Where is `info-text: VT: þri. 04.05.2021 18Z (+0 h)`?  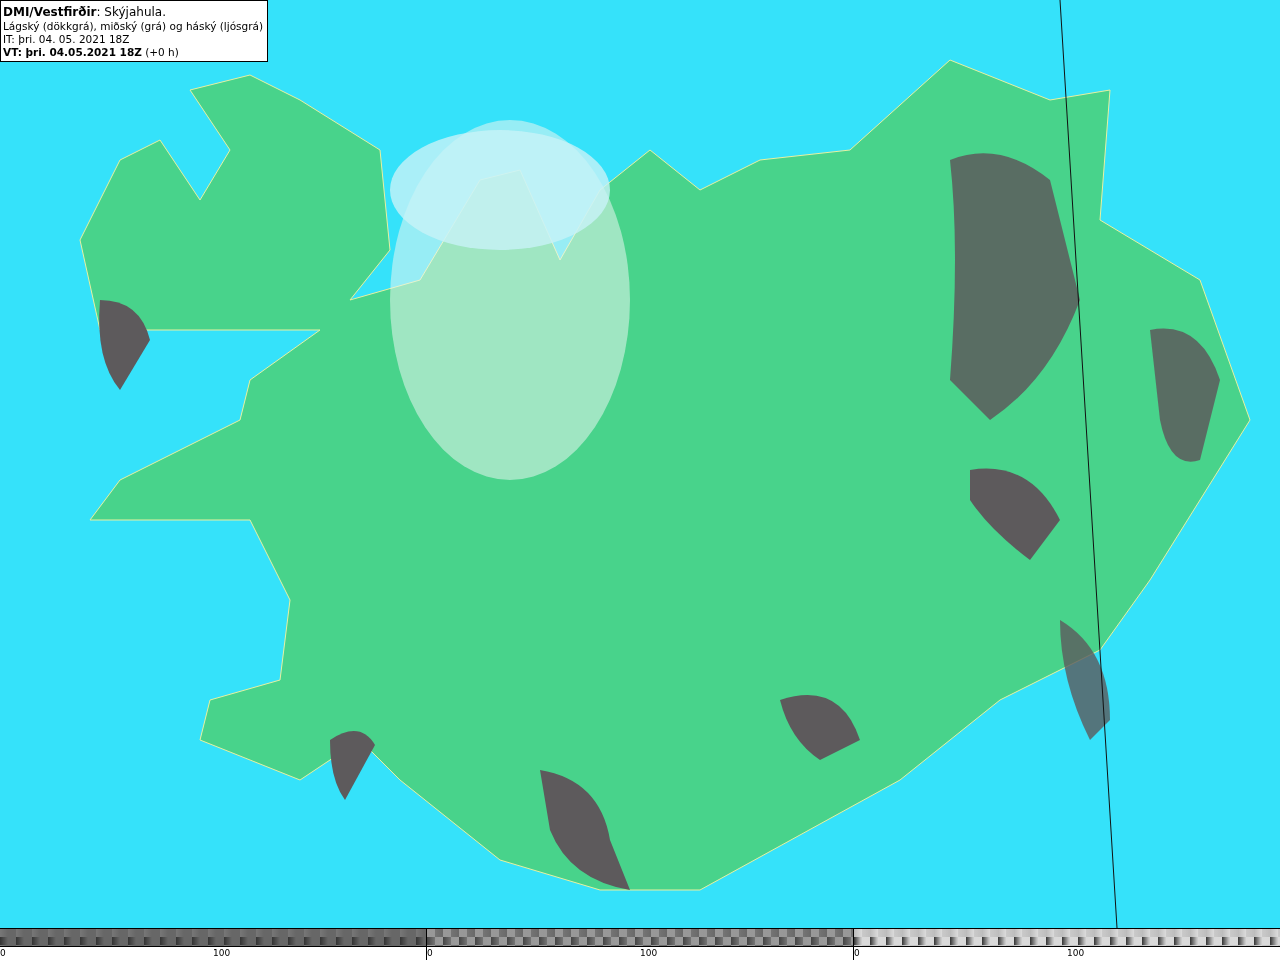 info-text: VT: þri. 04.05.2021 18Z (+0 h) is located at coordinates (91, 52).